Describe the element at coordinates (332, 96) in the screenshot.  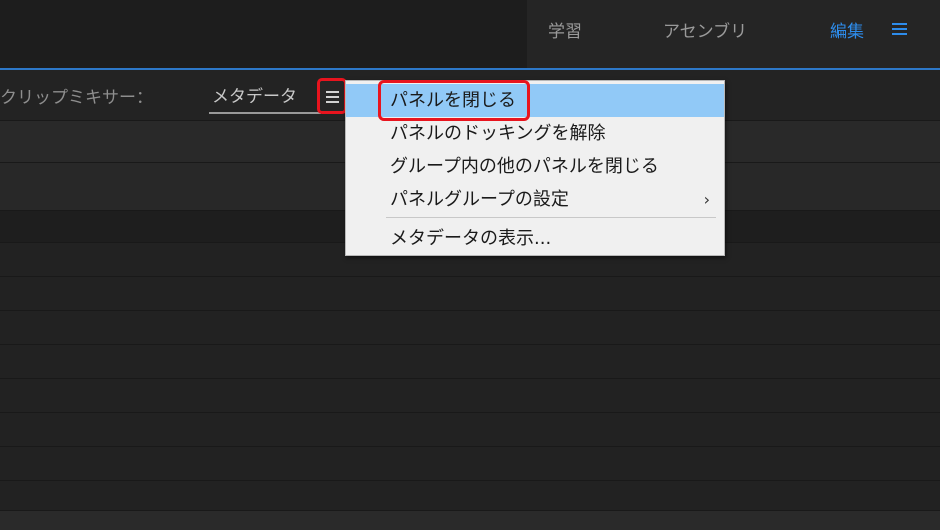
I see `panel-menu-button` at that location.